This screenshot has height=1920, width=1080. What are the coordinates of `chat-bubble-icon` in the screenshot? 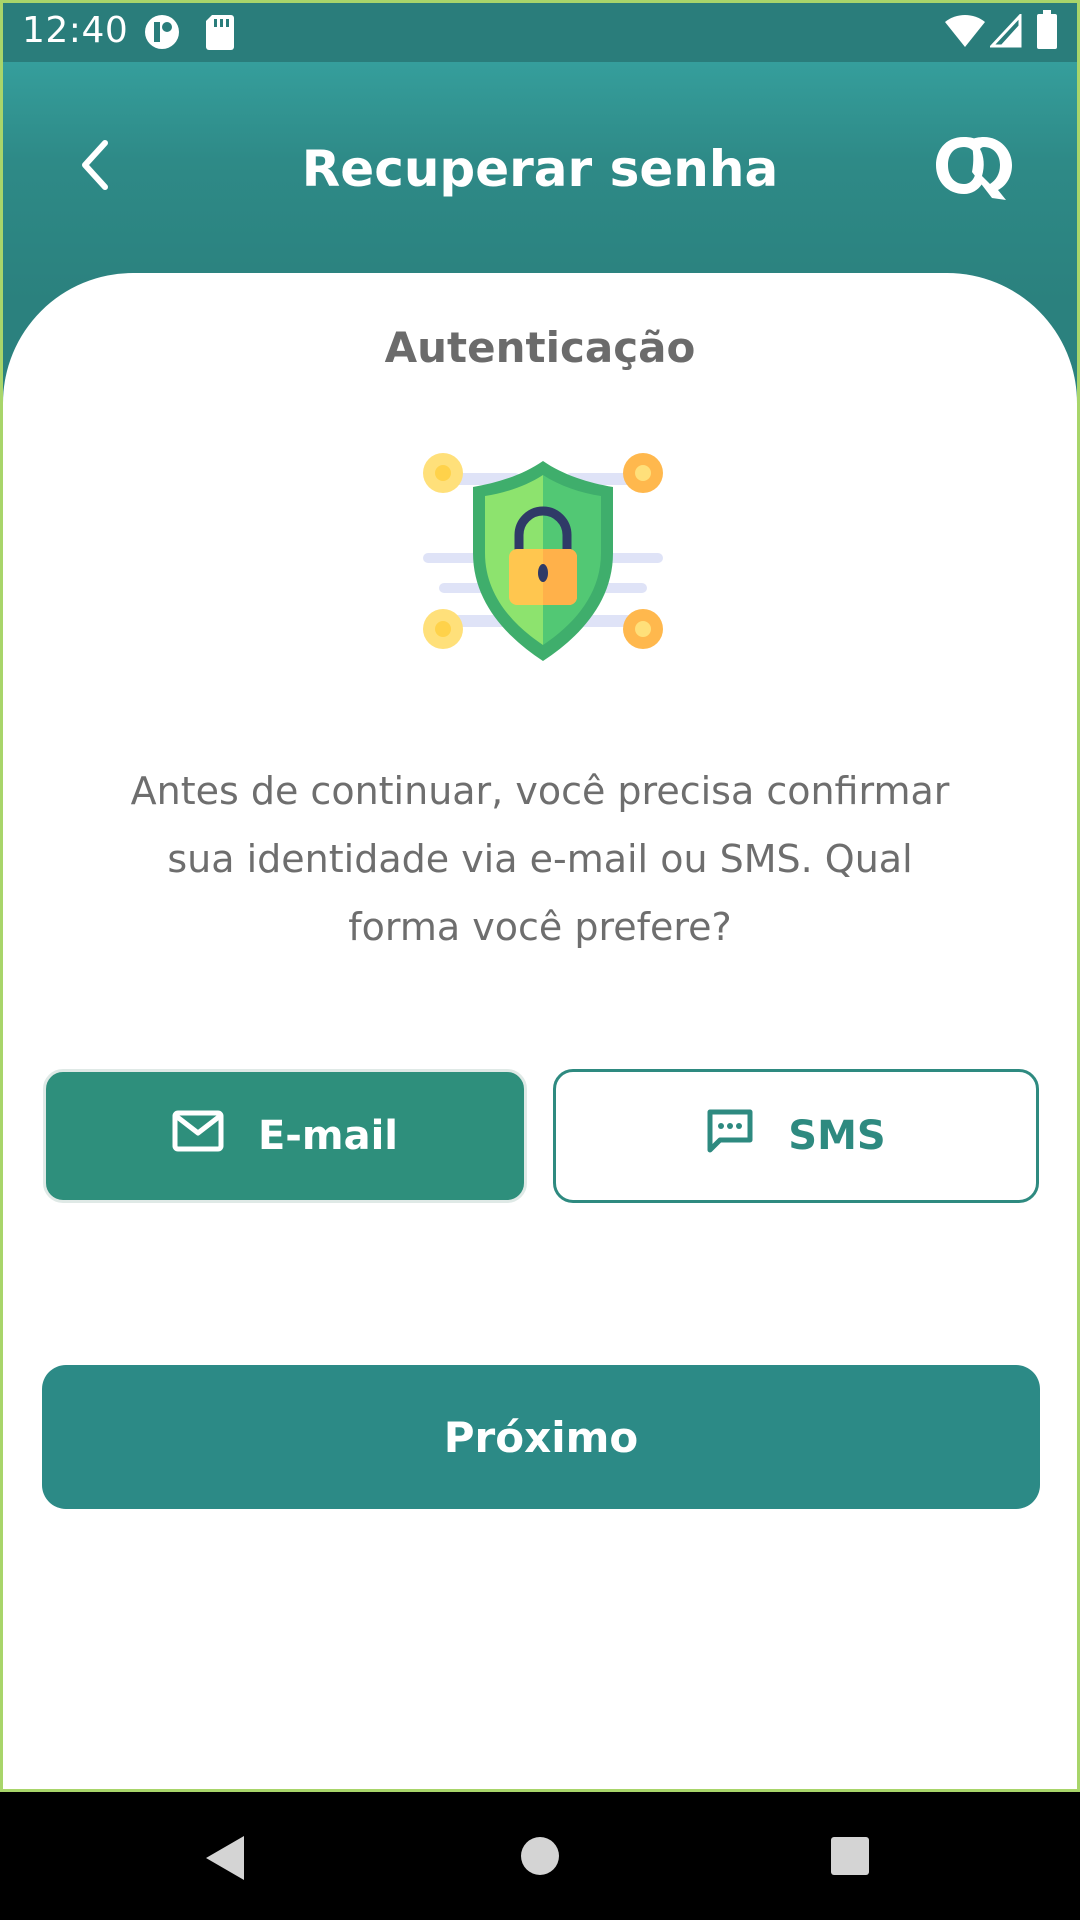 It's located at (730, 1136).